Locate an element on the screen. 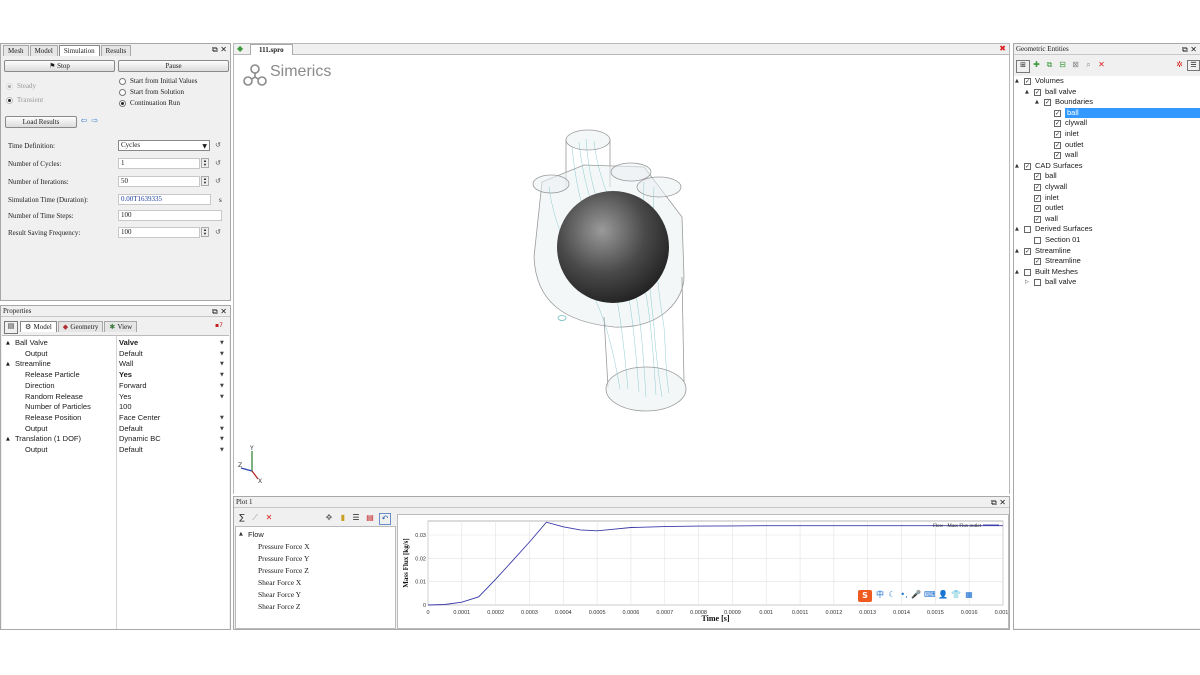 This screenshot has height=675, width=1200. num-cycles-input: 1 is located at coordinates (159, 163).